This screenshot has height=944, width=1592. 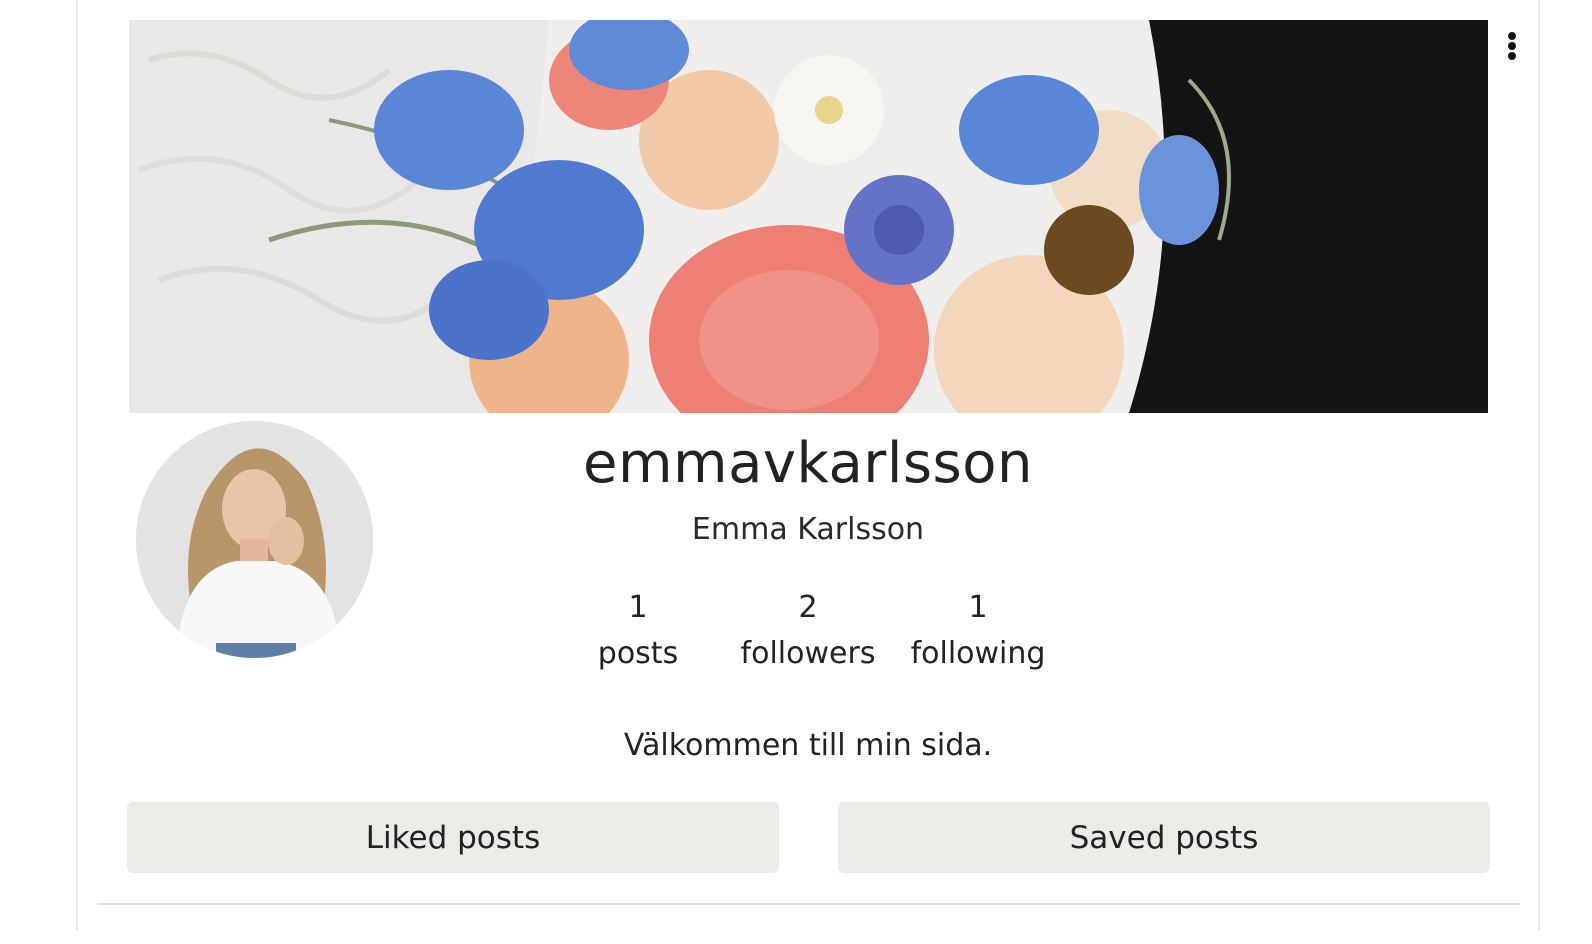 I want to click on stat-followers: 2 followers, so click(x=808, y=631).